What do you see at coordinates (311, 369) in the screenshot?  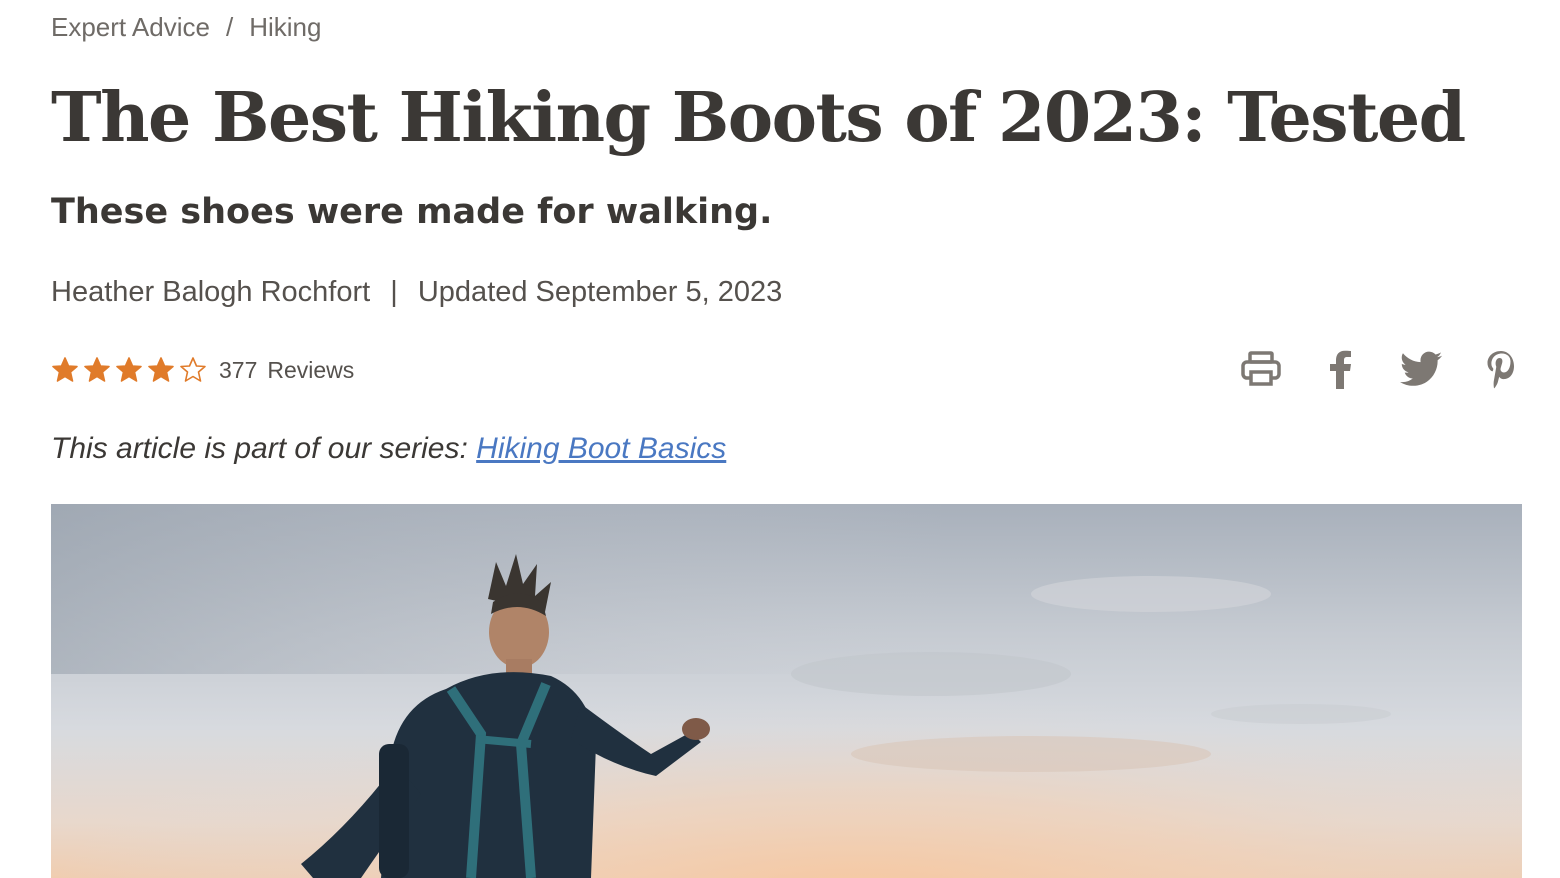 I see `review-label: Reviews` at bounding box center [311, 369].